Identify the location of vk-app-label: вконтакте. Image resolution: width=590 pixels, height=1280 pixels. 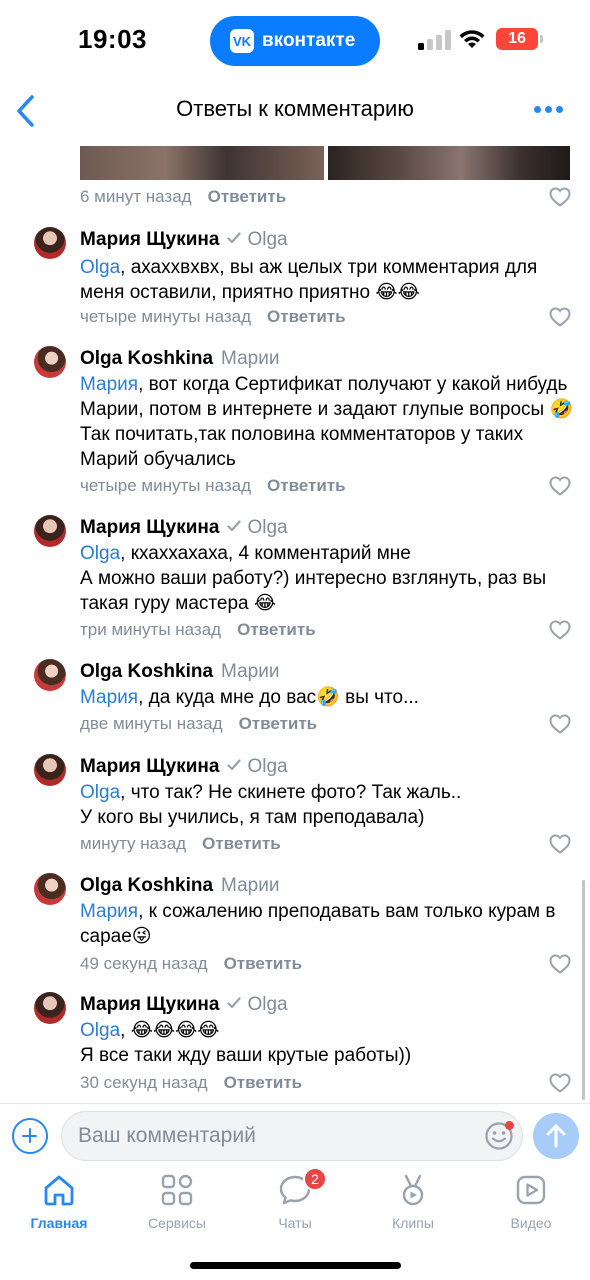
(309, 40).